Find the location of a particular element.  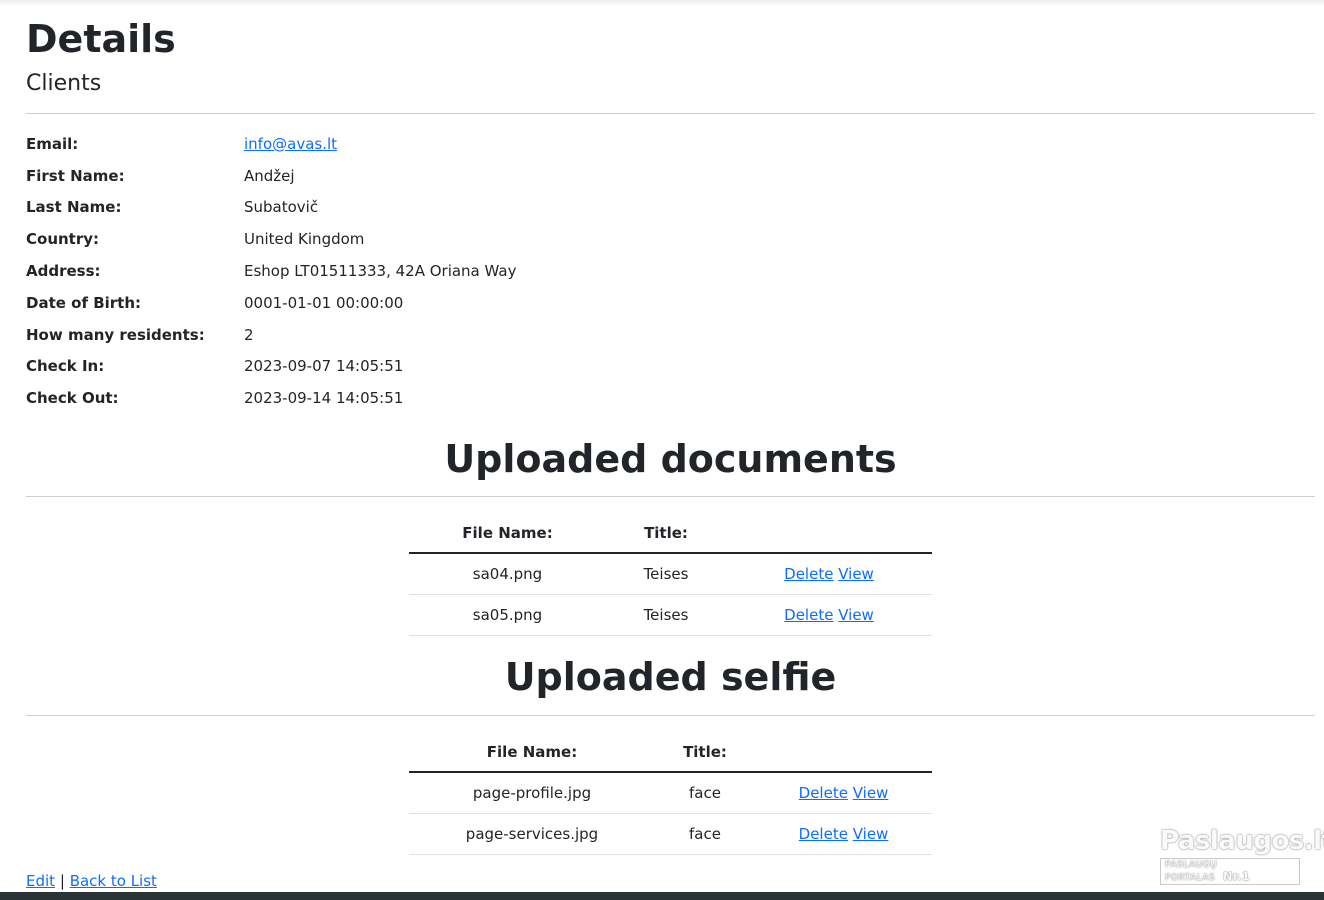

footer-bar is located at coordinates (662, 896).